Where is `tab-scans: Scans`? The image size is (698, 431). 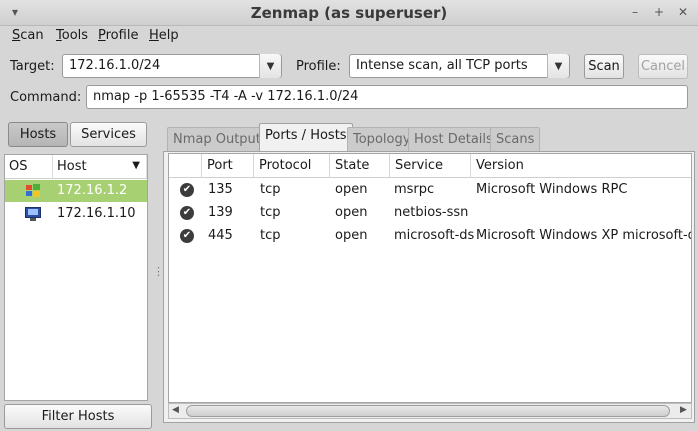 tab-scans: Scans is located at coordinates (515, 139).